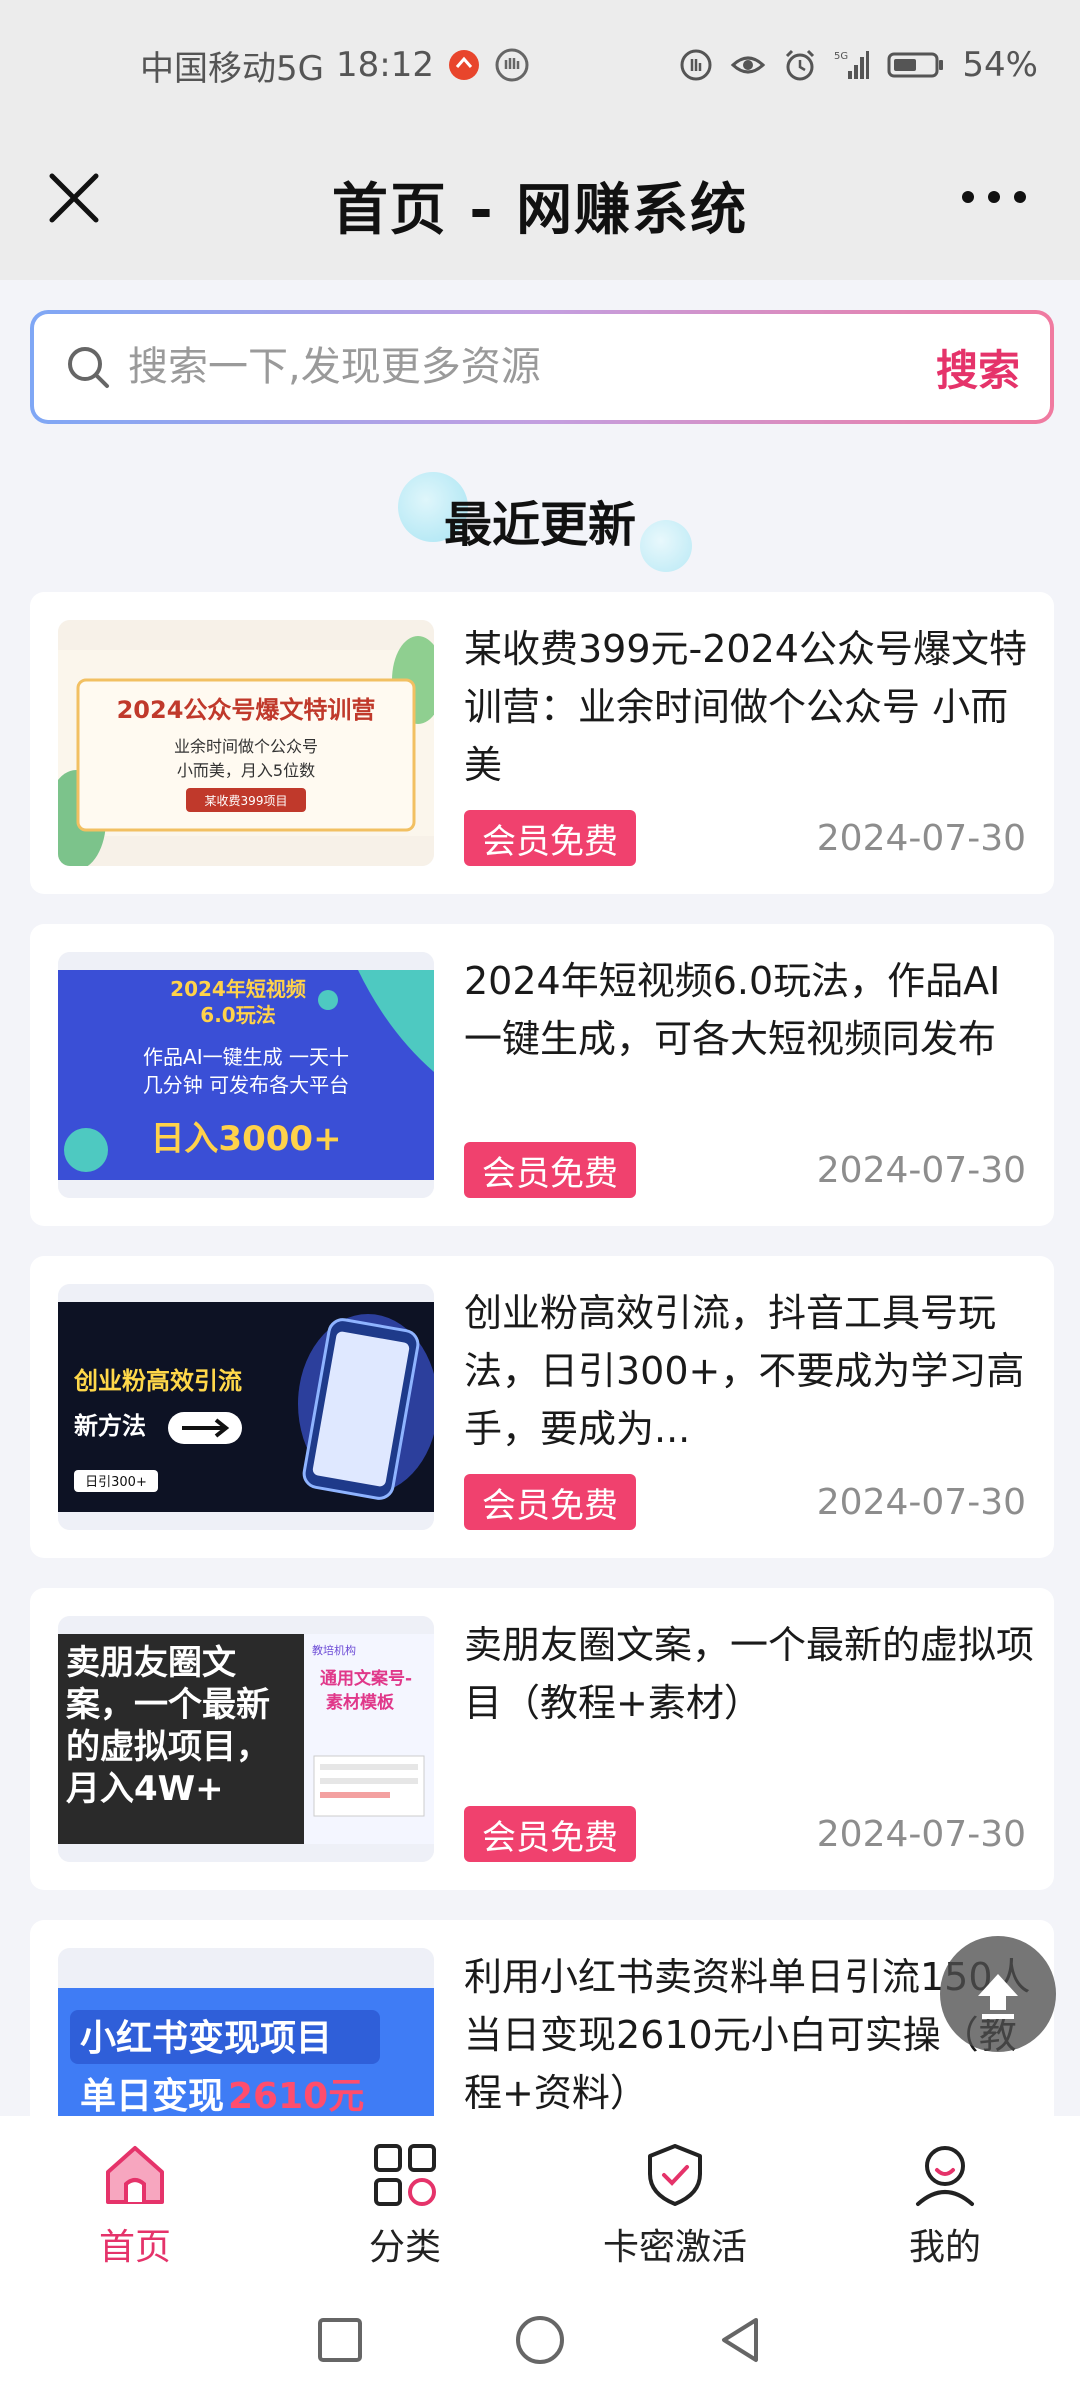  Describe the element at coordinates (512, 65) in the screenshot. I see `hand-icon` at that location.